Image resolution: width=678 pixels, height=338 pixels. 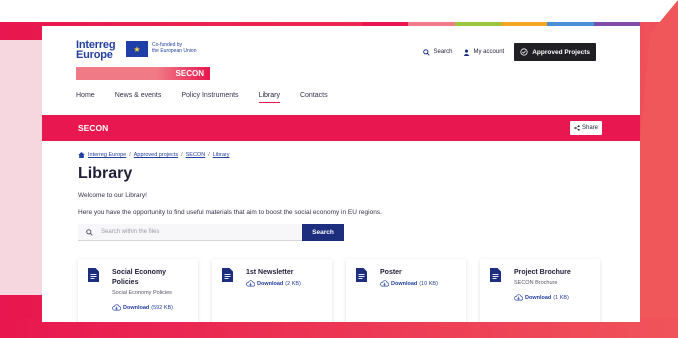 What do you see at coordinates (536, 283) in the screenshot?
I see `document-subtitle: SECON Brochure` at bounding box center [536, 283].